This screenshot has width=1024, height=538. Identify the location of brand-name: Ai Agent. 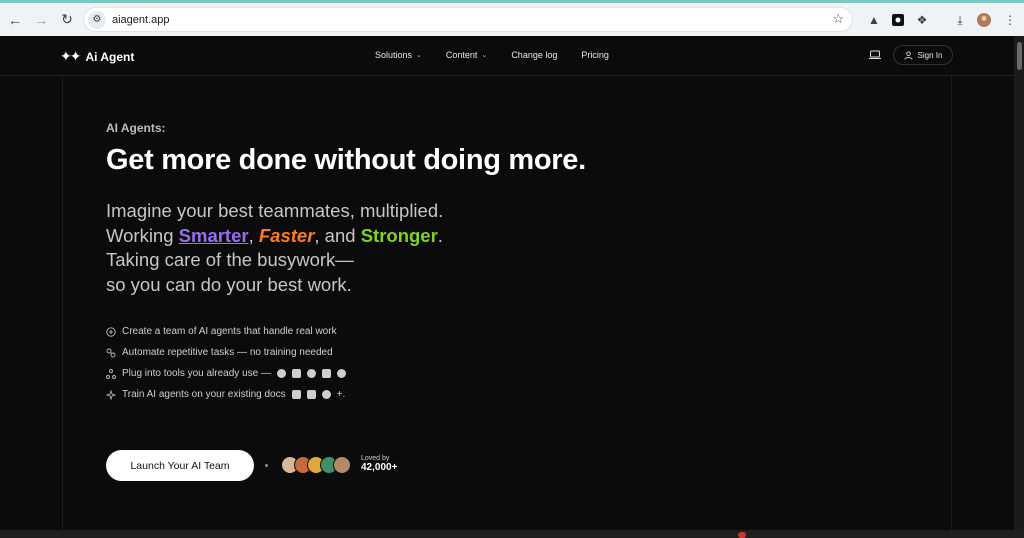
(110, 56).